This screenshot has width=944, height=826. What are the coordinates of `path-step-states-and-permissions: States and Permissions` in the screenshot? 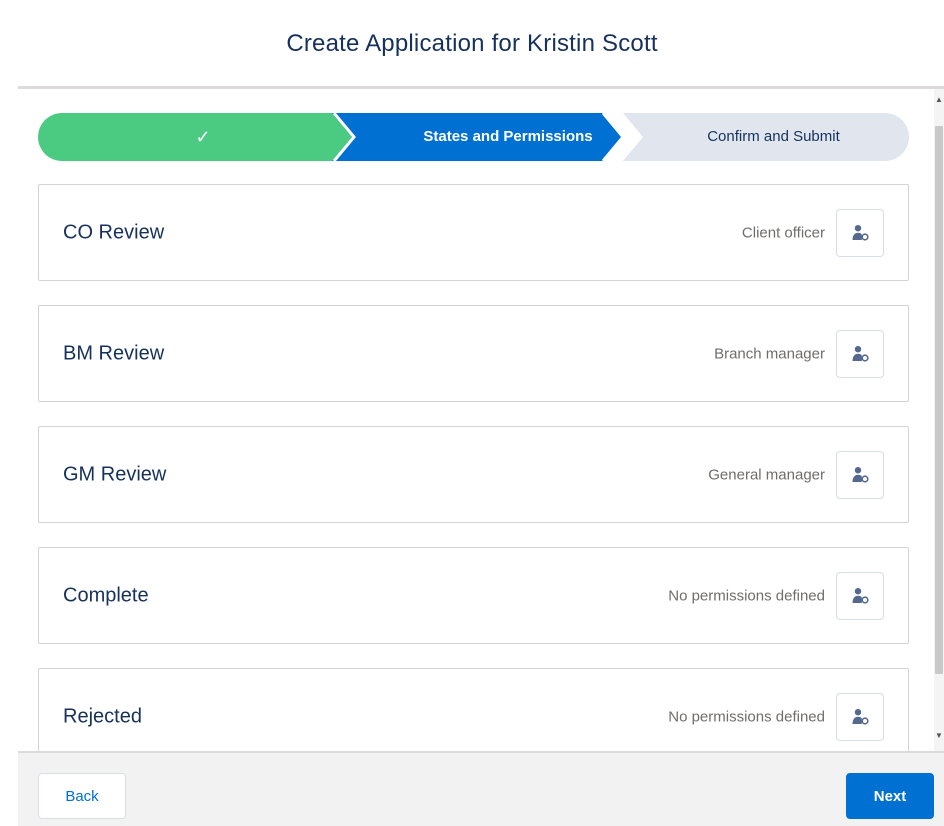 It's located at (508, 137).